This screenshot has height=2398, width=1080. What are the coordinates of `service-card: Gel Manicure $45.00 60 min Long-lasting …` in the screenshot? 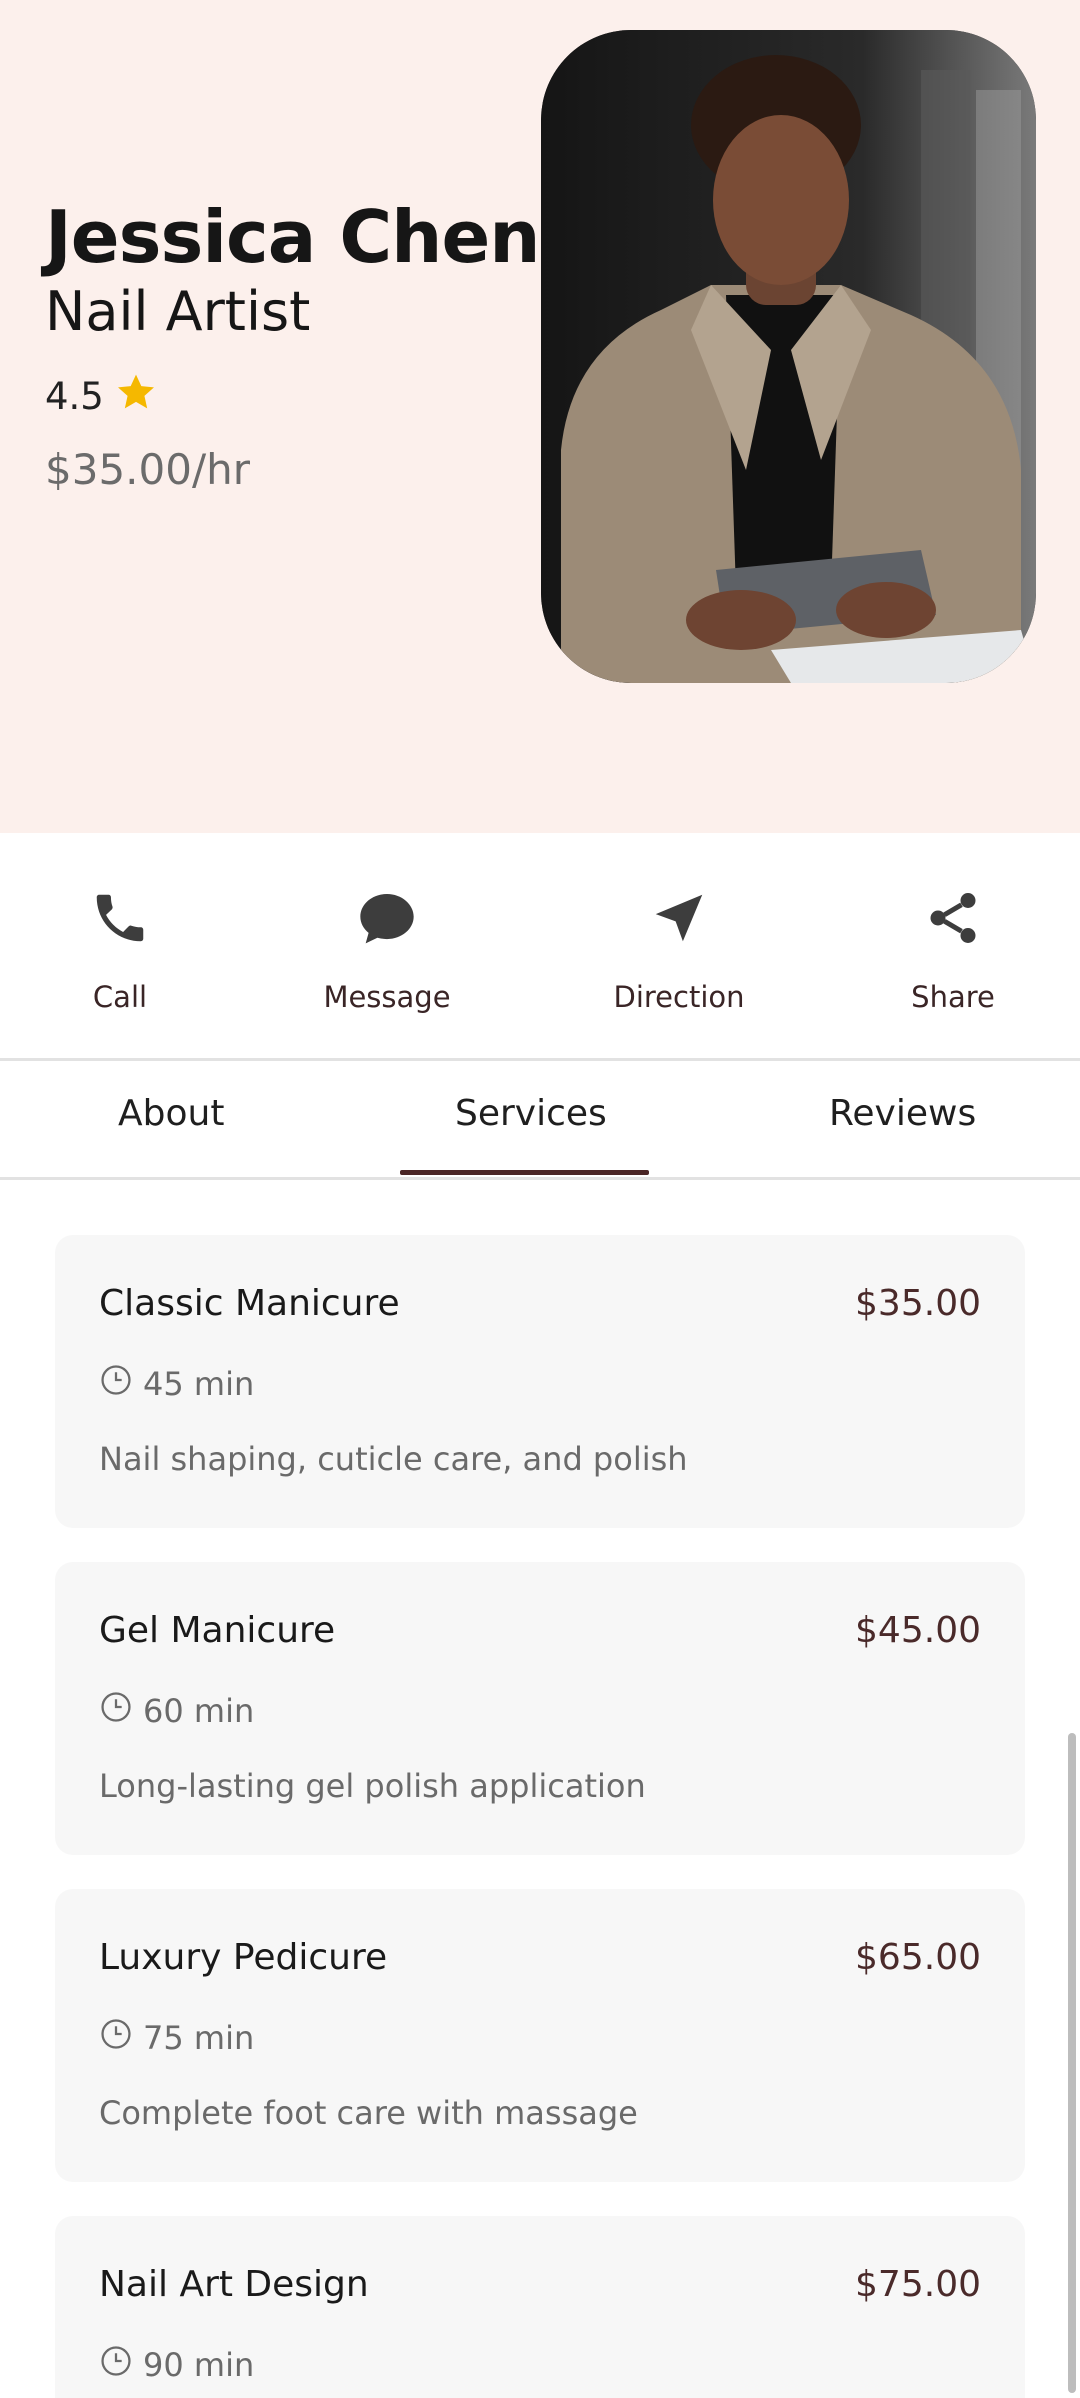 It's located at (540, 1708).